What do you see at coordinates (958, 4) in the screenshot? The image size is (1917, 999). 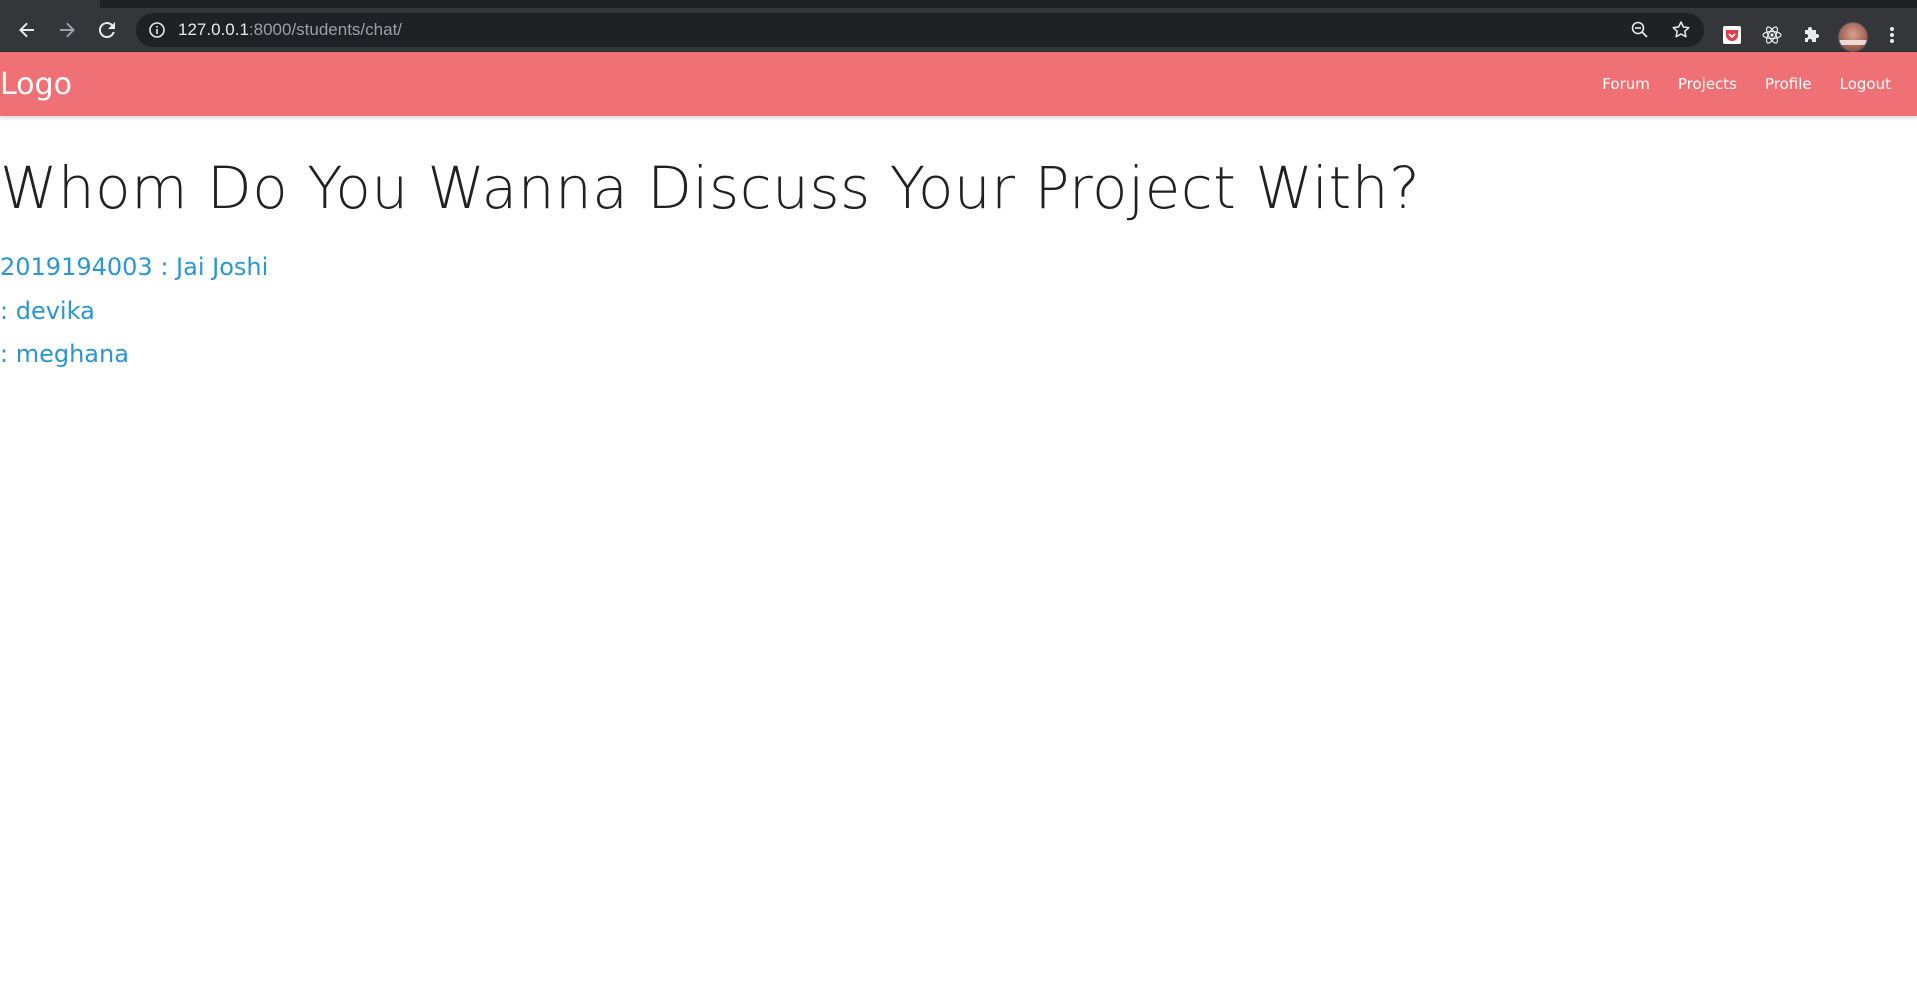 I see `browser-tab-strip` at bounding box center [958, 4].